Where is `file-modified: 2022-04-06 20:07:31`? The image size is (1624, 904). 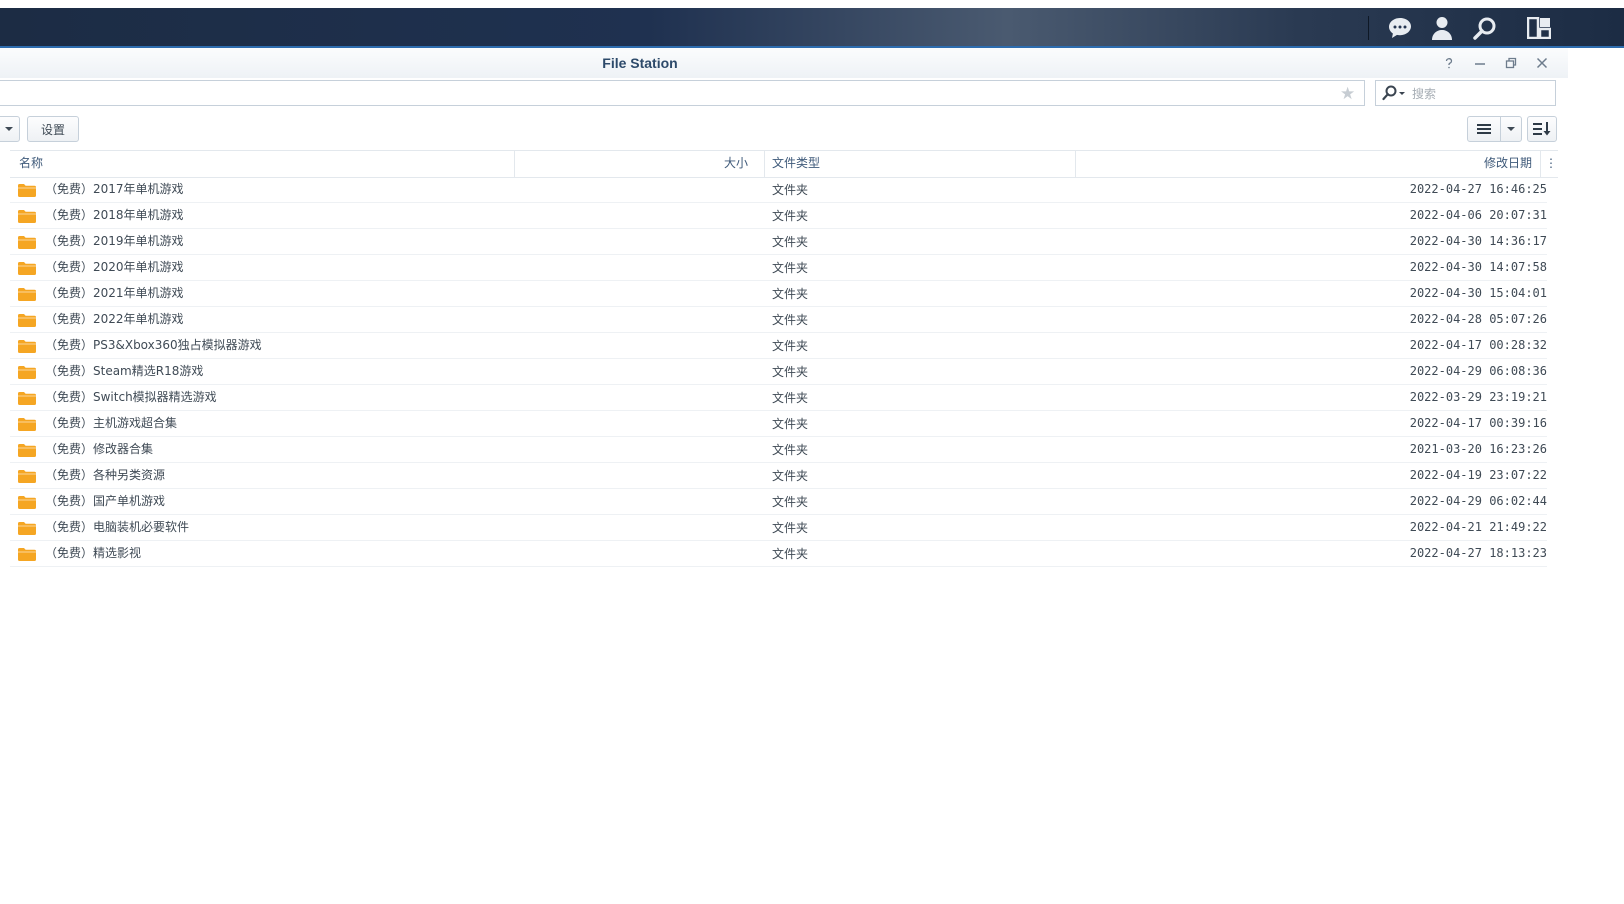 file-modified: 2022-04-06 20:07:31 is located at coordinates (1478, 215).